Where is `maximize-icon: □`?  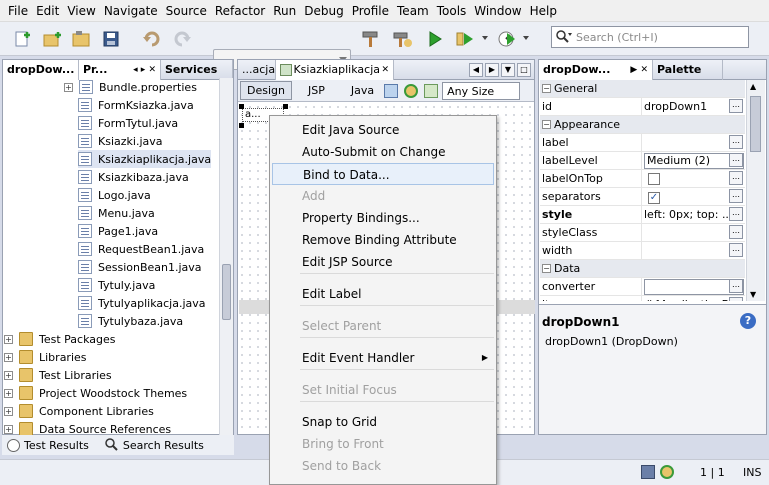
maximize-icon: □ is located at coordinates (524, 69).